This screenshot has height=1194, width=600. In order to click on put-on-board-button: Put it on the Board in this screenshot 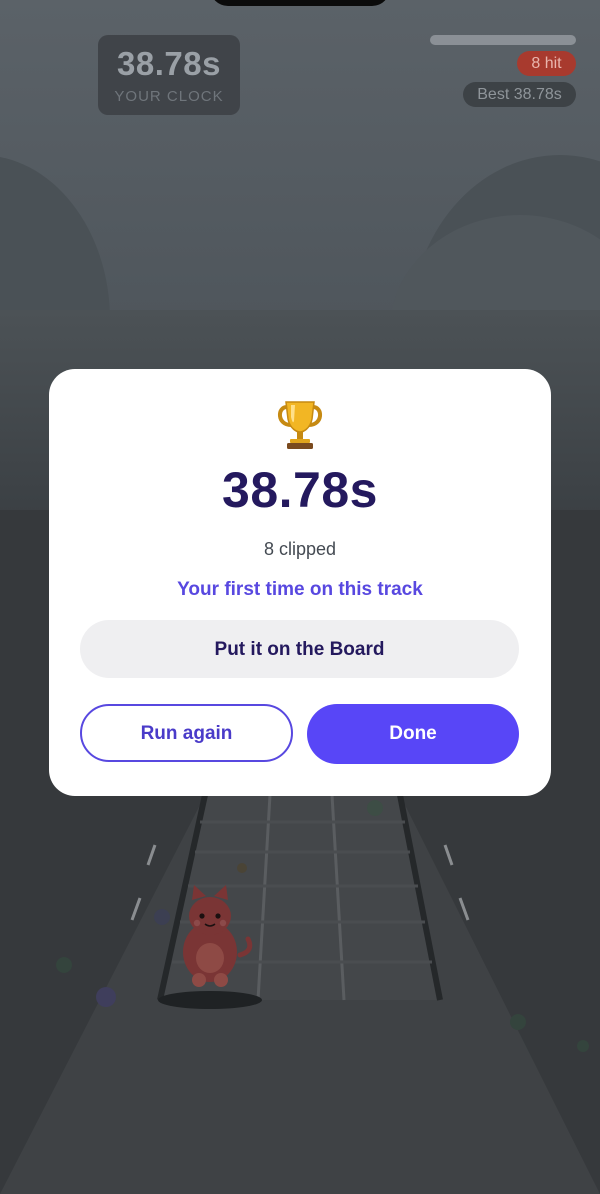, I will do `click(299, 649)`.